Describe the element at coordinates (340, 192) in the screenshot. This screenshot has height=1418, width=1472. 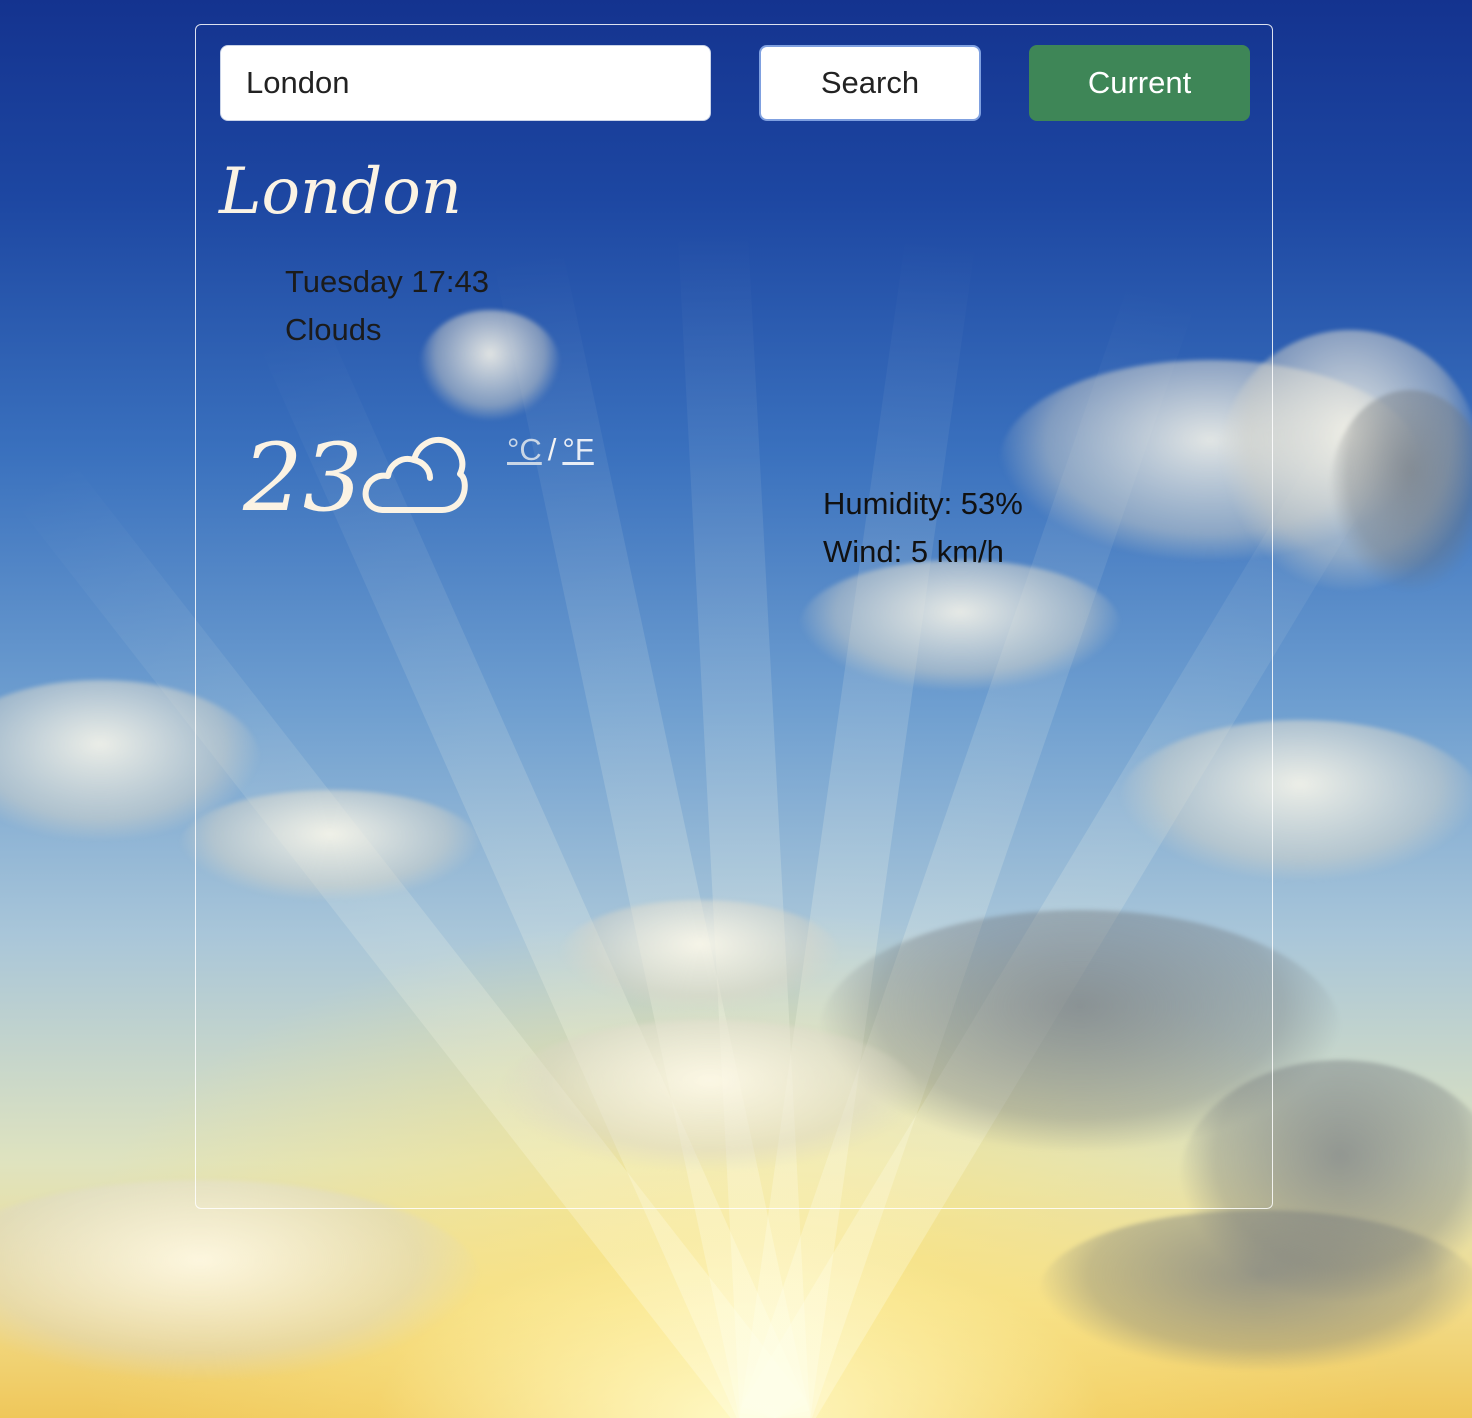
I see `city-name: London` at that location.